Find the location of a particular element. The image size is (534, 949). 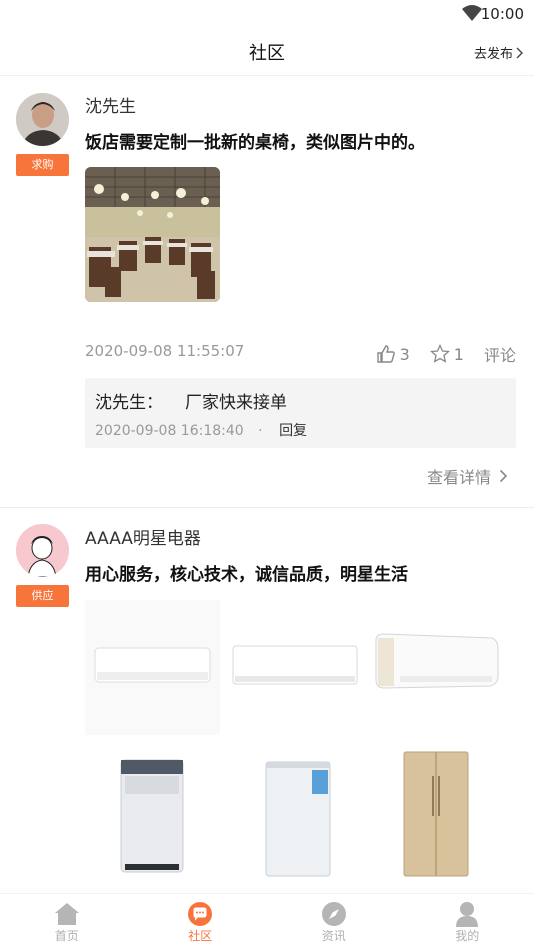

like-button: 3 is located at coordinates (393, 354).